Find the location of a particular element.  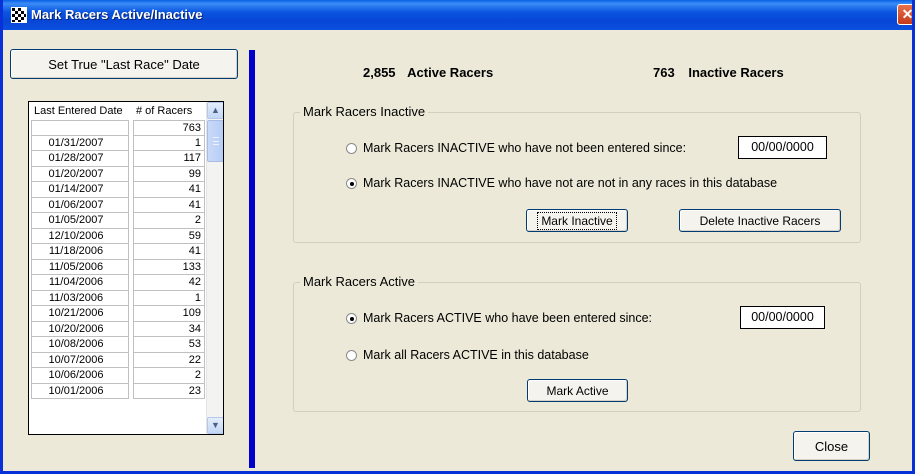

active-racers-stat: 2,855 Active Racers is located at coordinates (428, 72).